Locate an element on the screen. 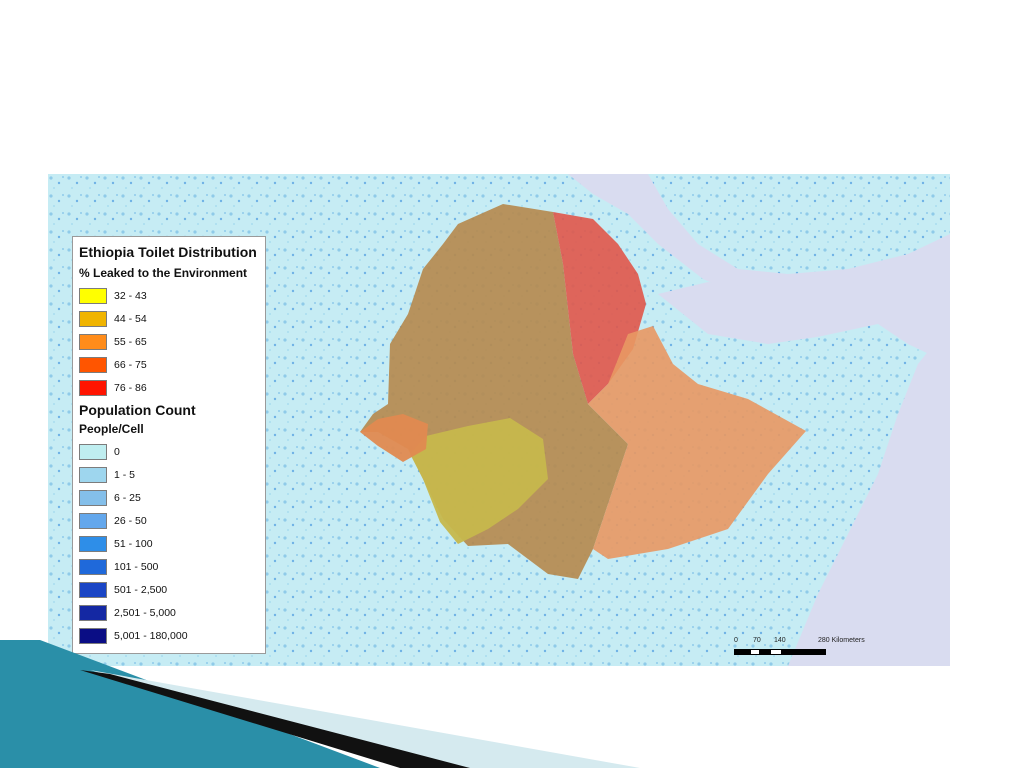 The width and height of the screenshot is (1024, 768). population-class-label: 2,501 - 5,000 is located at coordinates (145, 612).